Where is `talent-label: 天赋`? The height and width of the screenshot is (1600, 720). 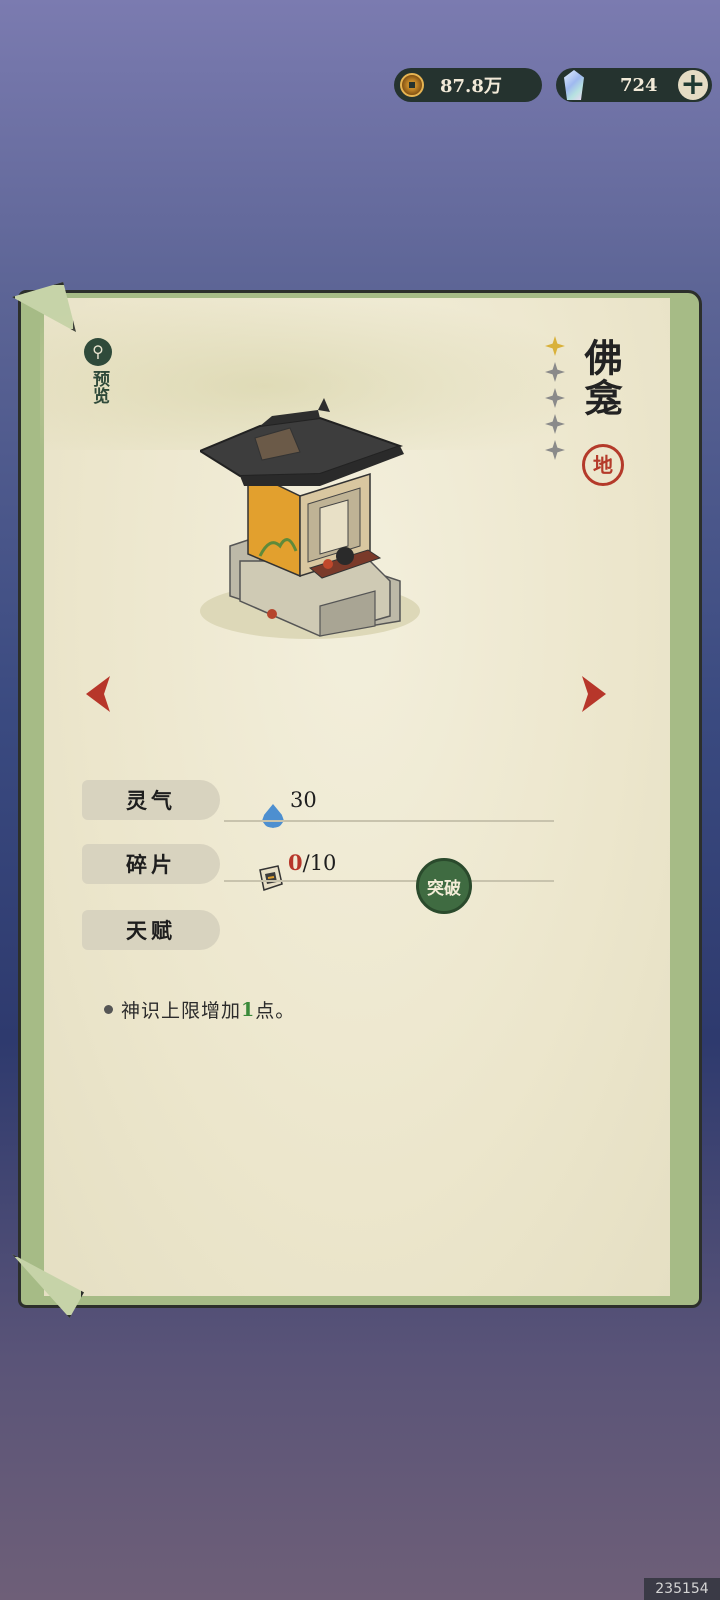
talent-label: 天赋 is located at coordinates (151, 930).